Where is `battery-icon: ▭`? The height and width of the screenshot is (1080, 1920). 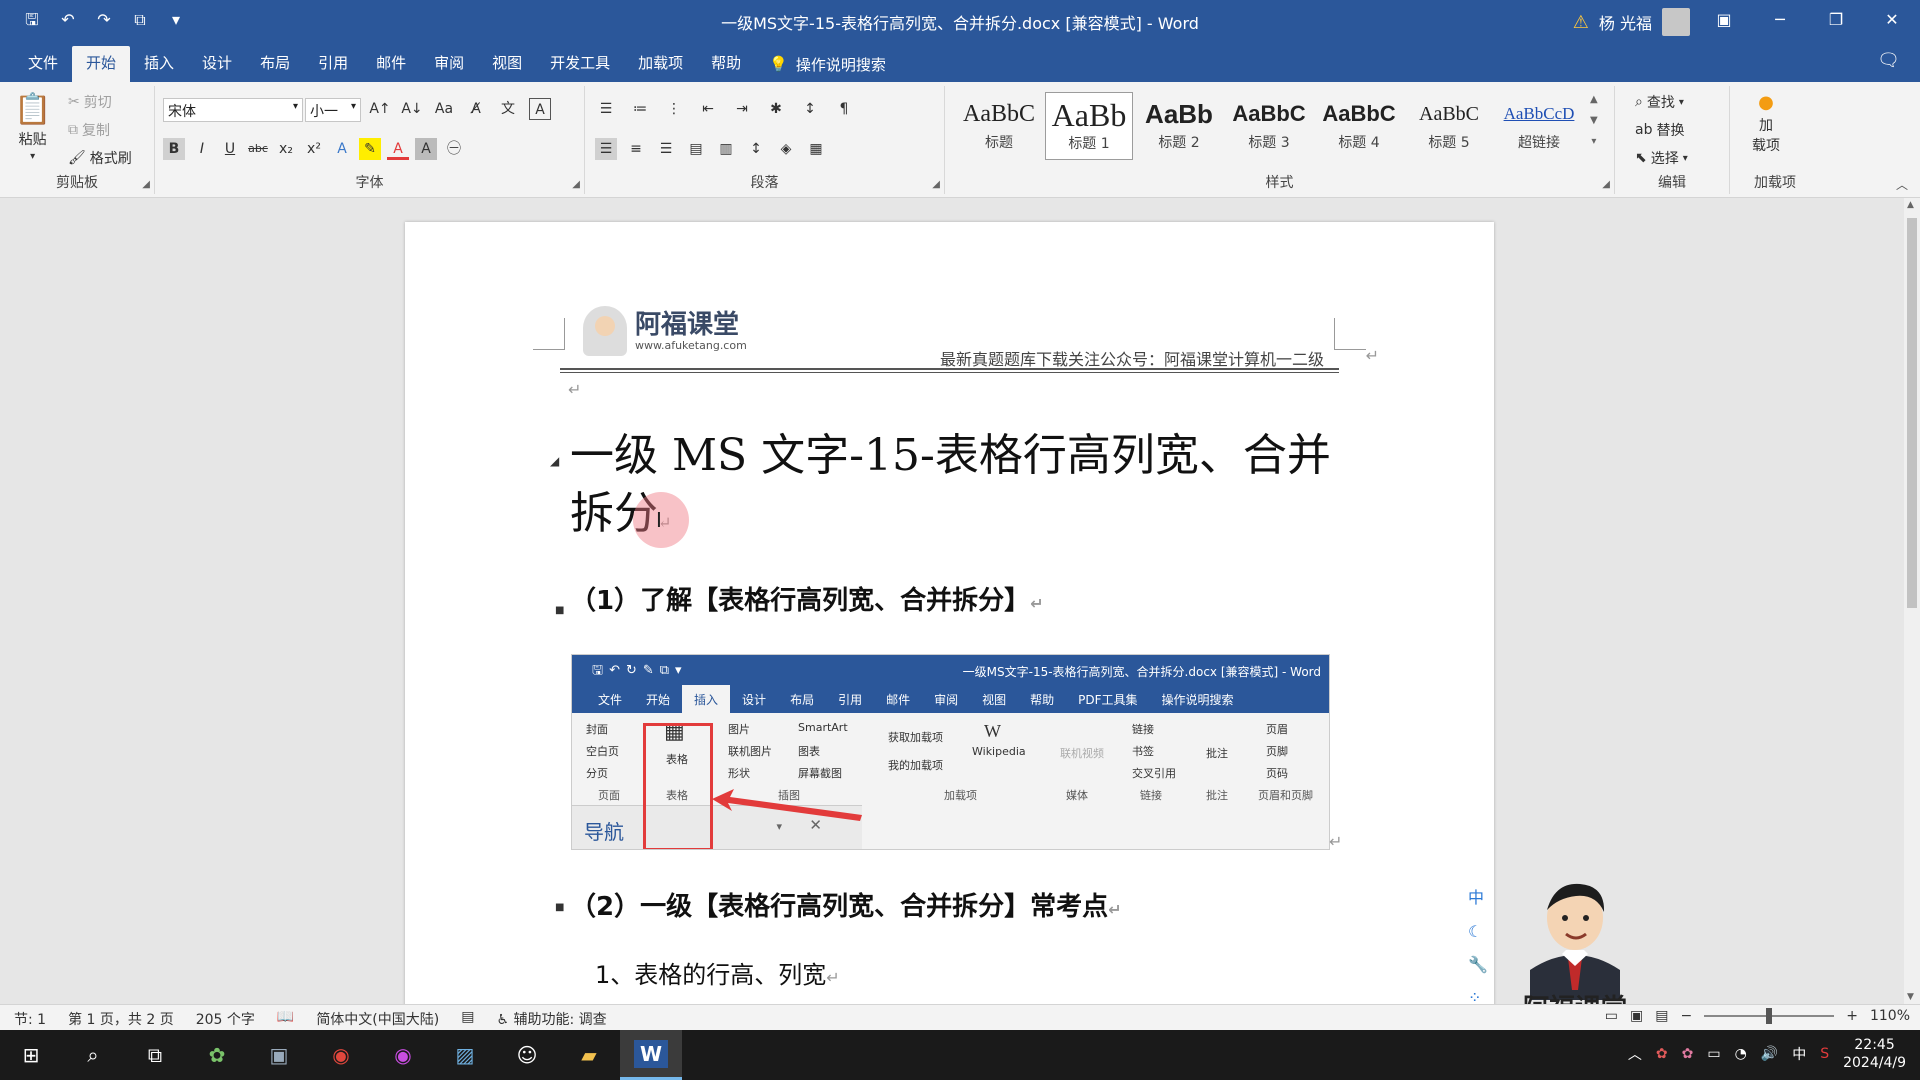
battery-icon: ▭ is located at coordinates (1713, 1054).